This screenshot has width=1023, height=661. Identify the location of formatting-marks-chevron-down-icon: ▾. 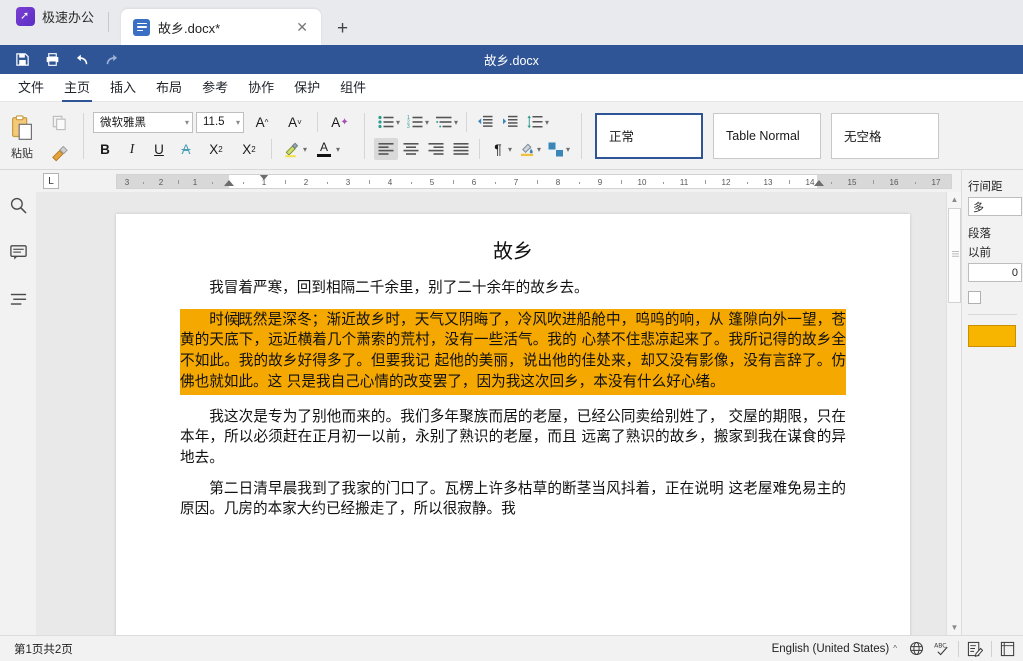
(510, 149).